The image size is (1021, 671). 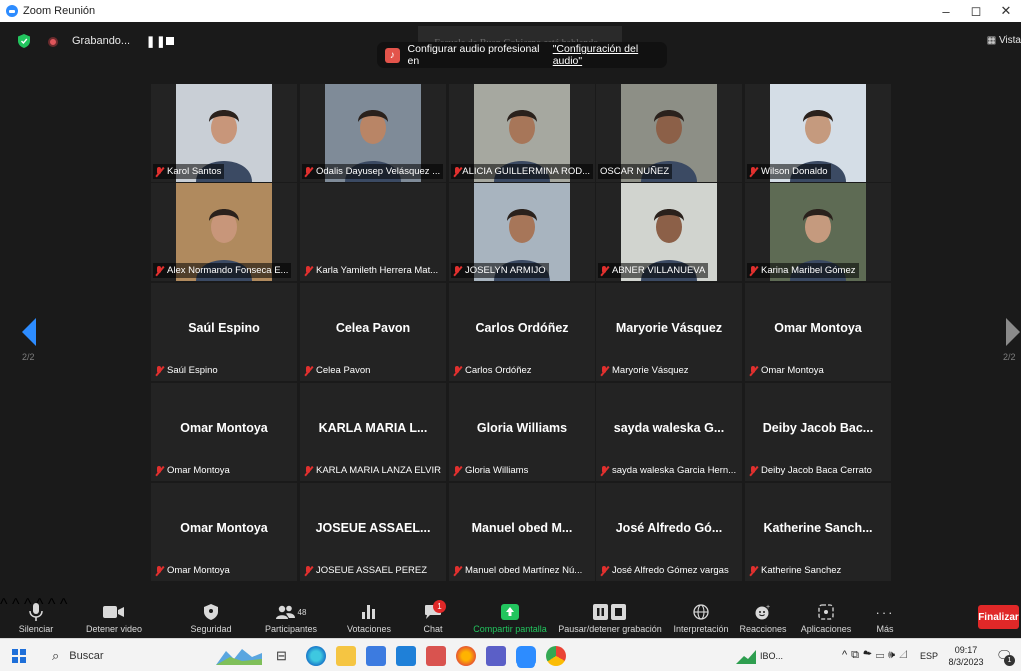 I want to click on file-explorer-icon, so click(x=346, y=656).